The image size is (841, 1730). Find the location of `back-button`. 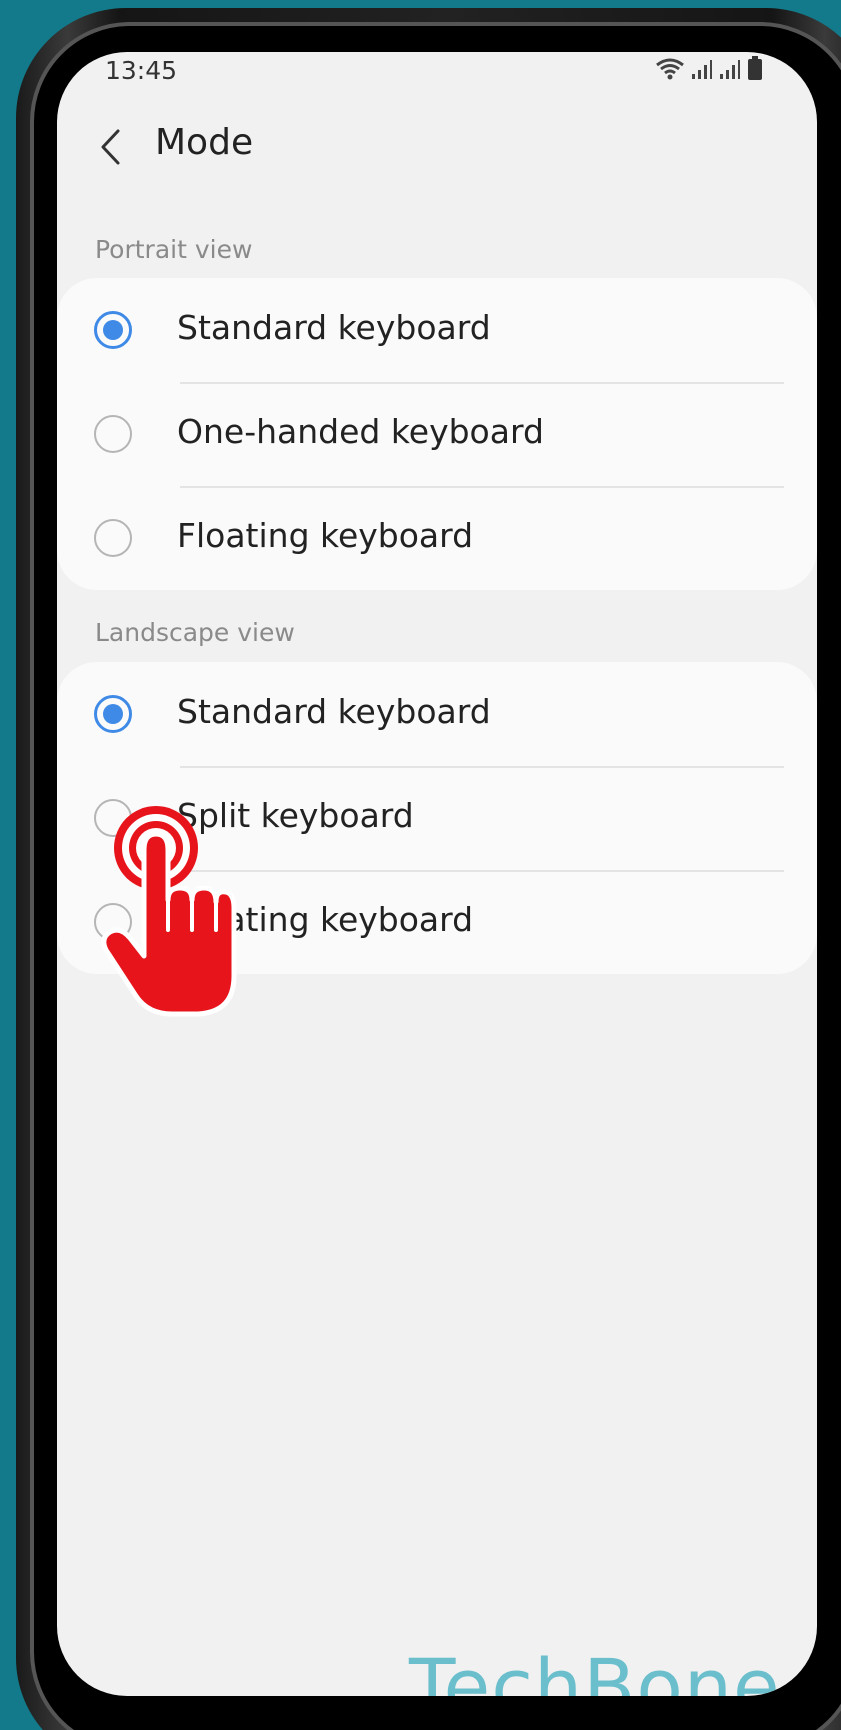

back-button is located at coordinates (110, 147).